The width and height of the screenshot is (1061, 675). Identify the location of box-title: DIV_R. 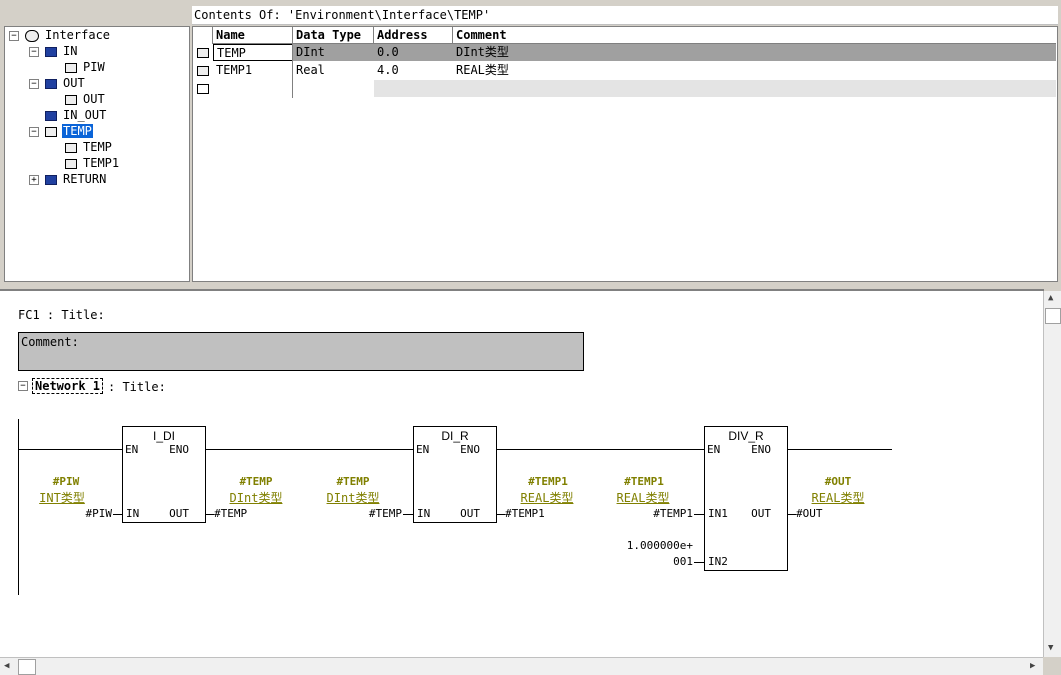
(746, 436).